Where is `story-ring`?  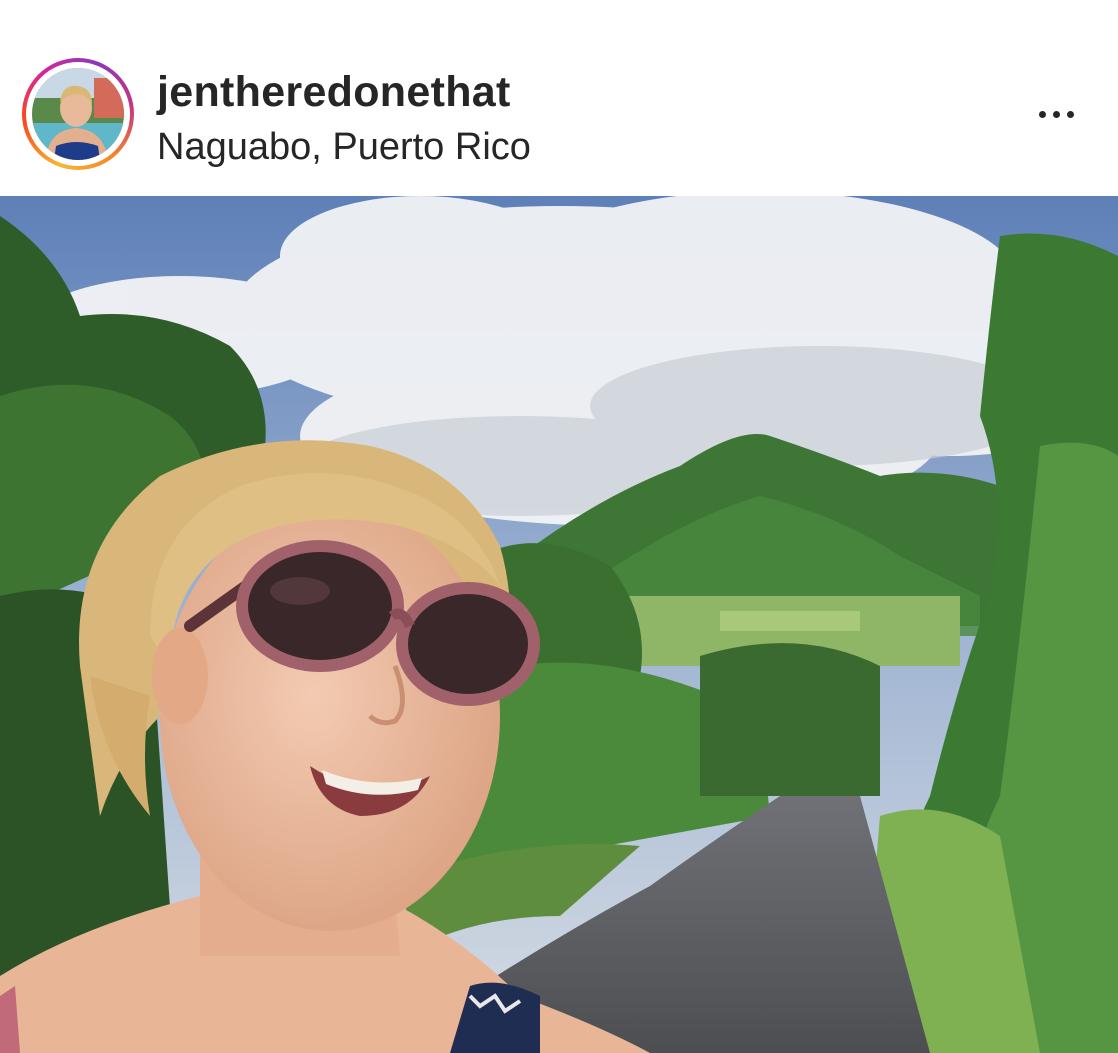
story-ring is located at coordinates (78, 114).